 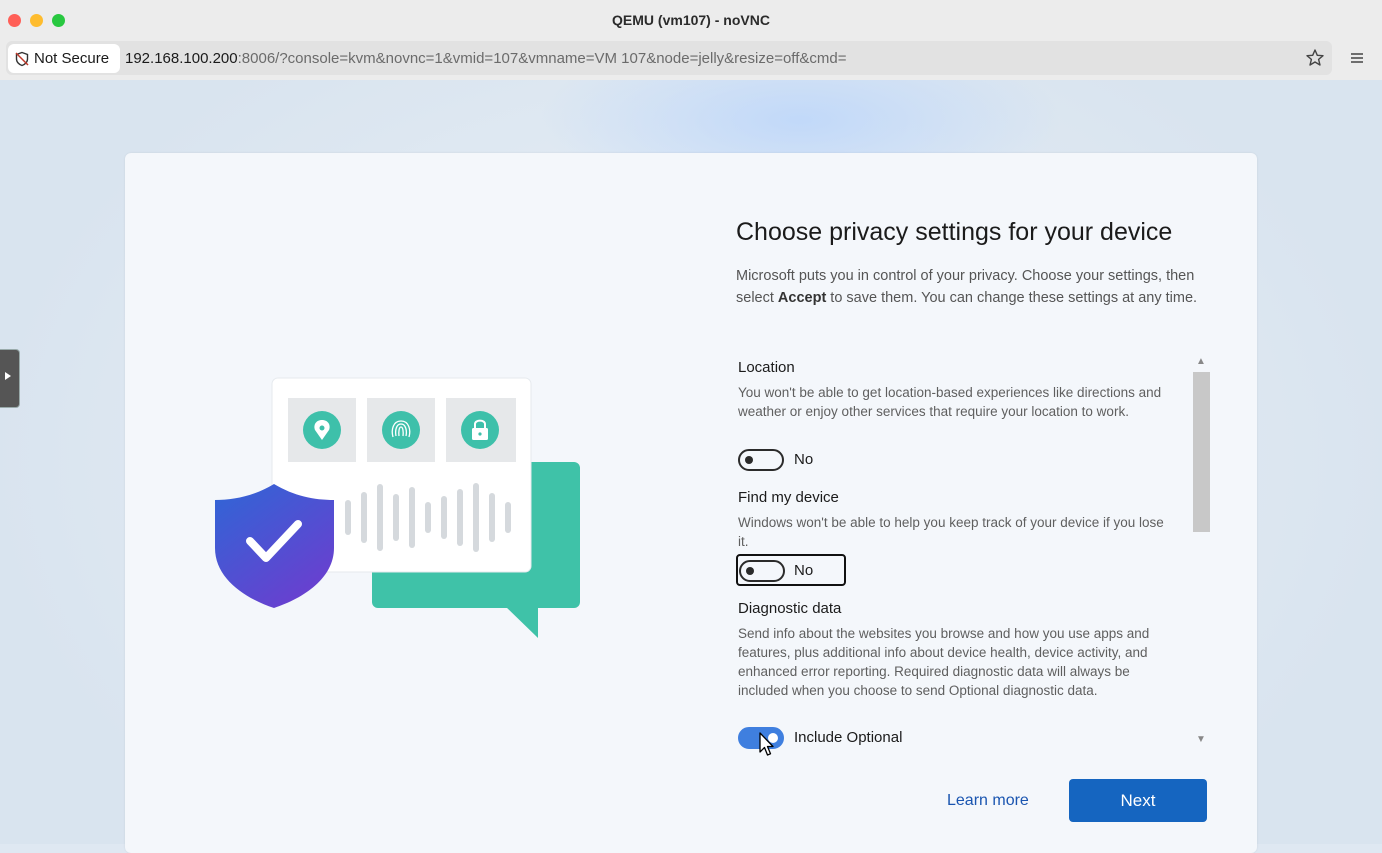 I want to click on location-toggle-label: No, so click(x=804, y=459).